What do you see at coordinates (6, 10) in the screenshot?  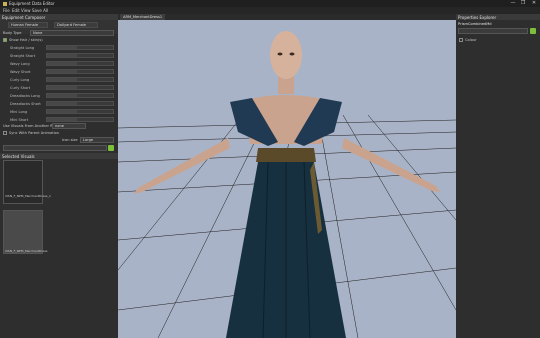 I see `menu-file: File` at bounding box center [6, 10].